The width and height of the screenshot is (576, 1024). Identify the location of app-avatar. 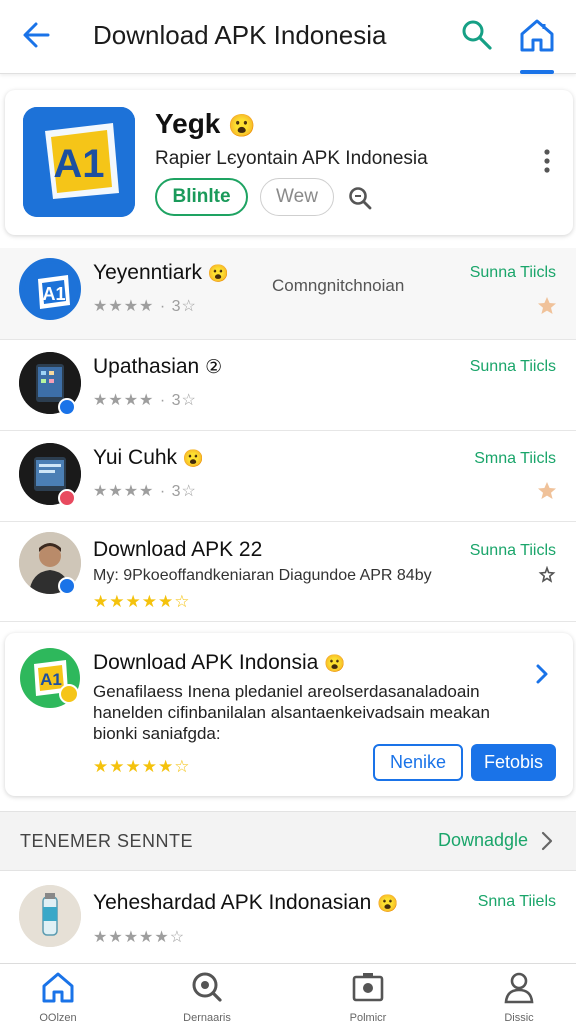
(50, 916).